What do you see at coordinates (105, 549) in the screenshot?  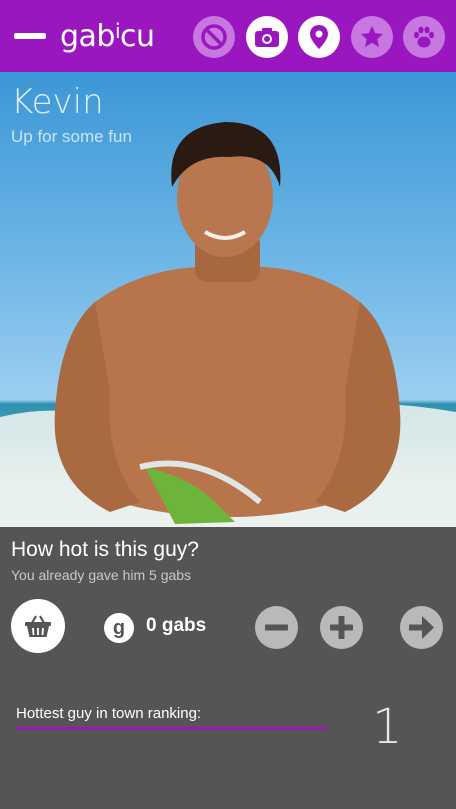 I see `rating-question: How hot is this guy?` at bounding box center [105, 549].